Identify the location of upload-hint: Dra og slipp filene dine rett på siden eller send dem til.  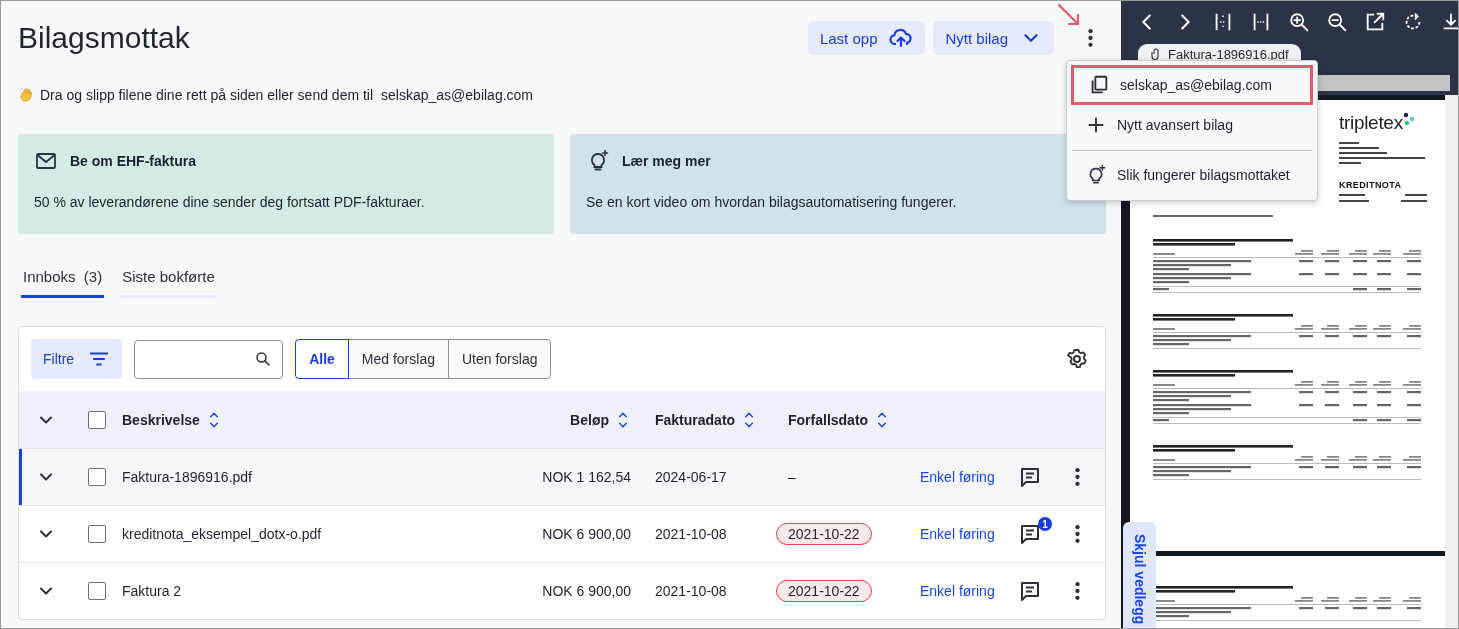
(207, 95).